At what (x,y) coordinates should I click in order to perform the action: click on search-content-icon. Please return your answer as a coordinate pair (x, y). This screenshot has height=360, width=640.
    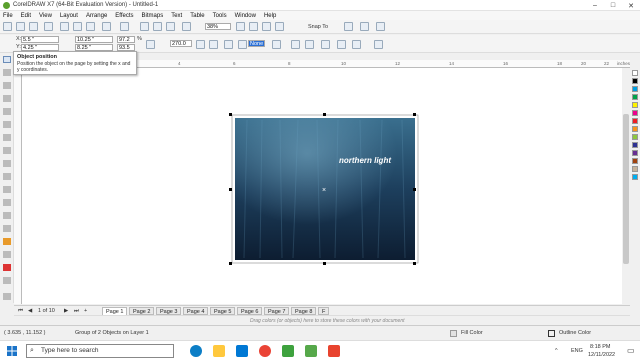
    Looking at the image, I should click on (144, 26).